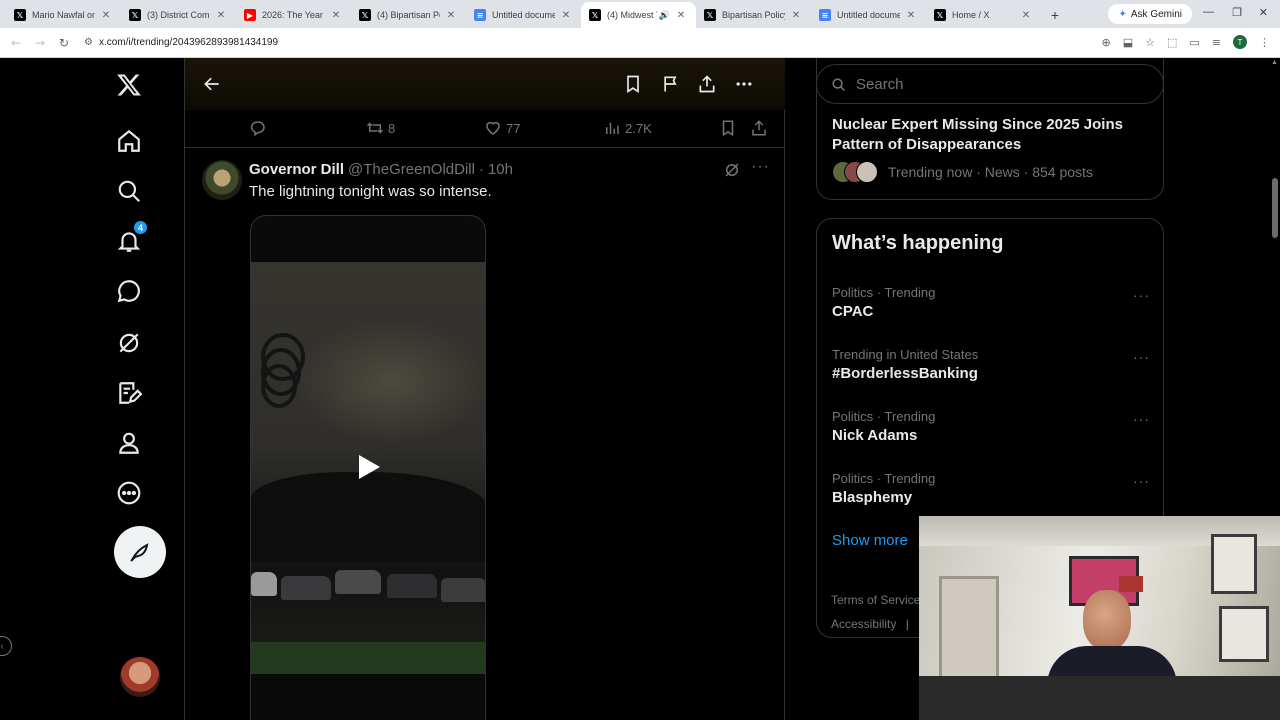 Image resolution: width=1280 pixels, height=720 pixels. What do you see at coordinates (129, 191) in the screenshot?
I see `explore-search-icon` at bounding box center [129, 191].